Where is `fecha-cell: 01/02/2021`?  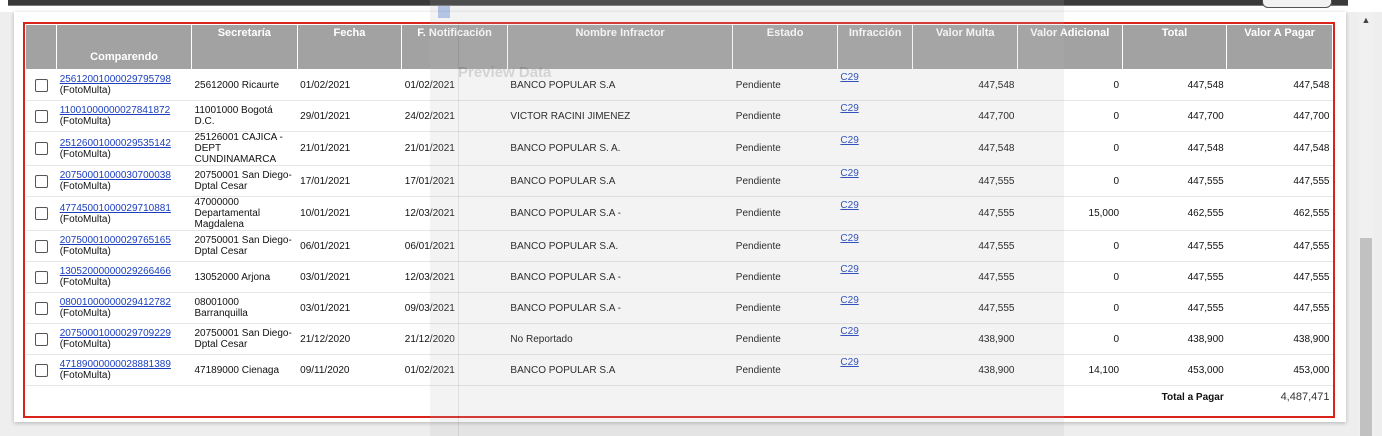
fecha-cell: 01/02/2021 is located at coordinates (349, 85).